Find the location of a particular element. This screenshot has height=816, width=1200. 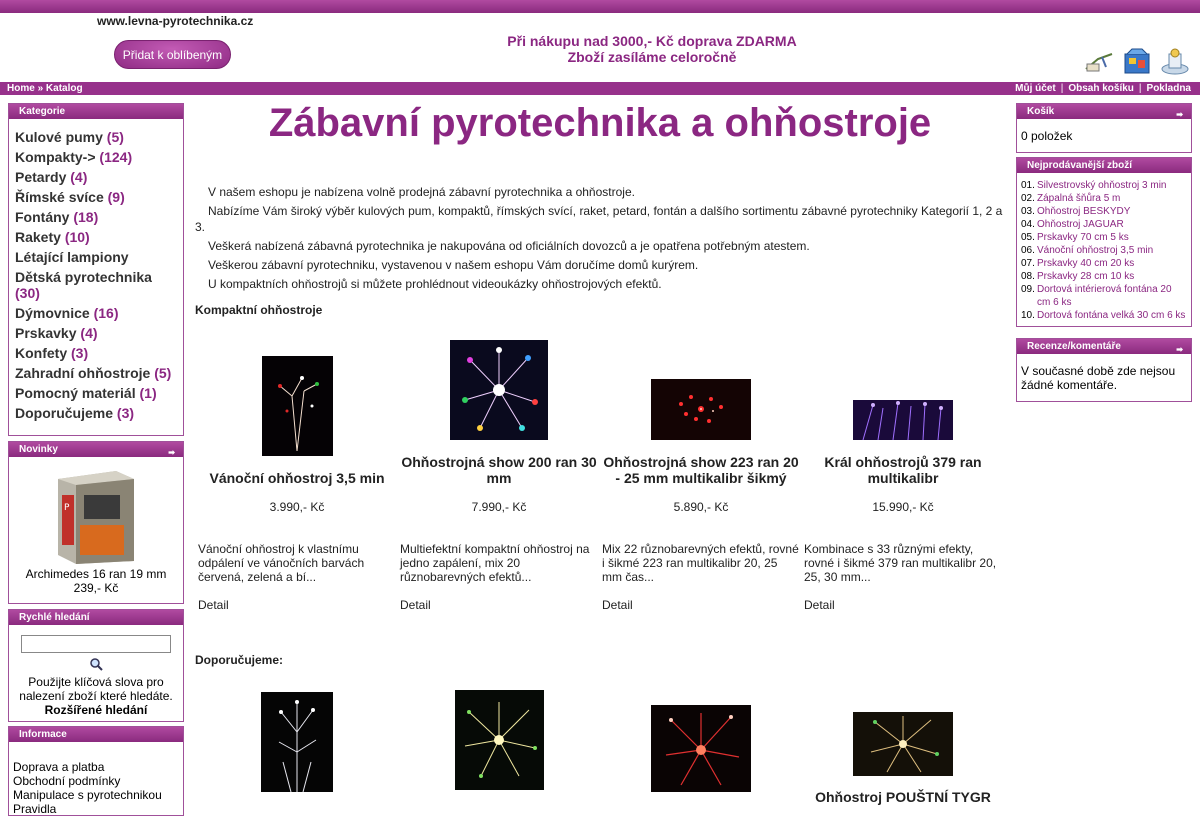

category-item: Prskavky (4) is located at coordinates (96, 333).